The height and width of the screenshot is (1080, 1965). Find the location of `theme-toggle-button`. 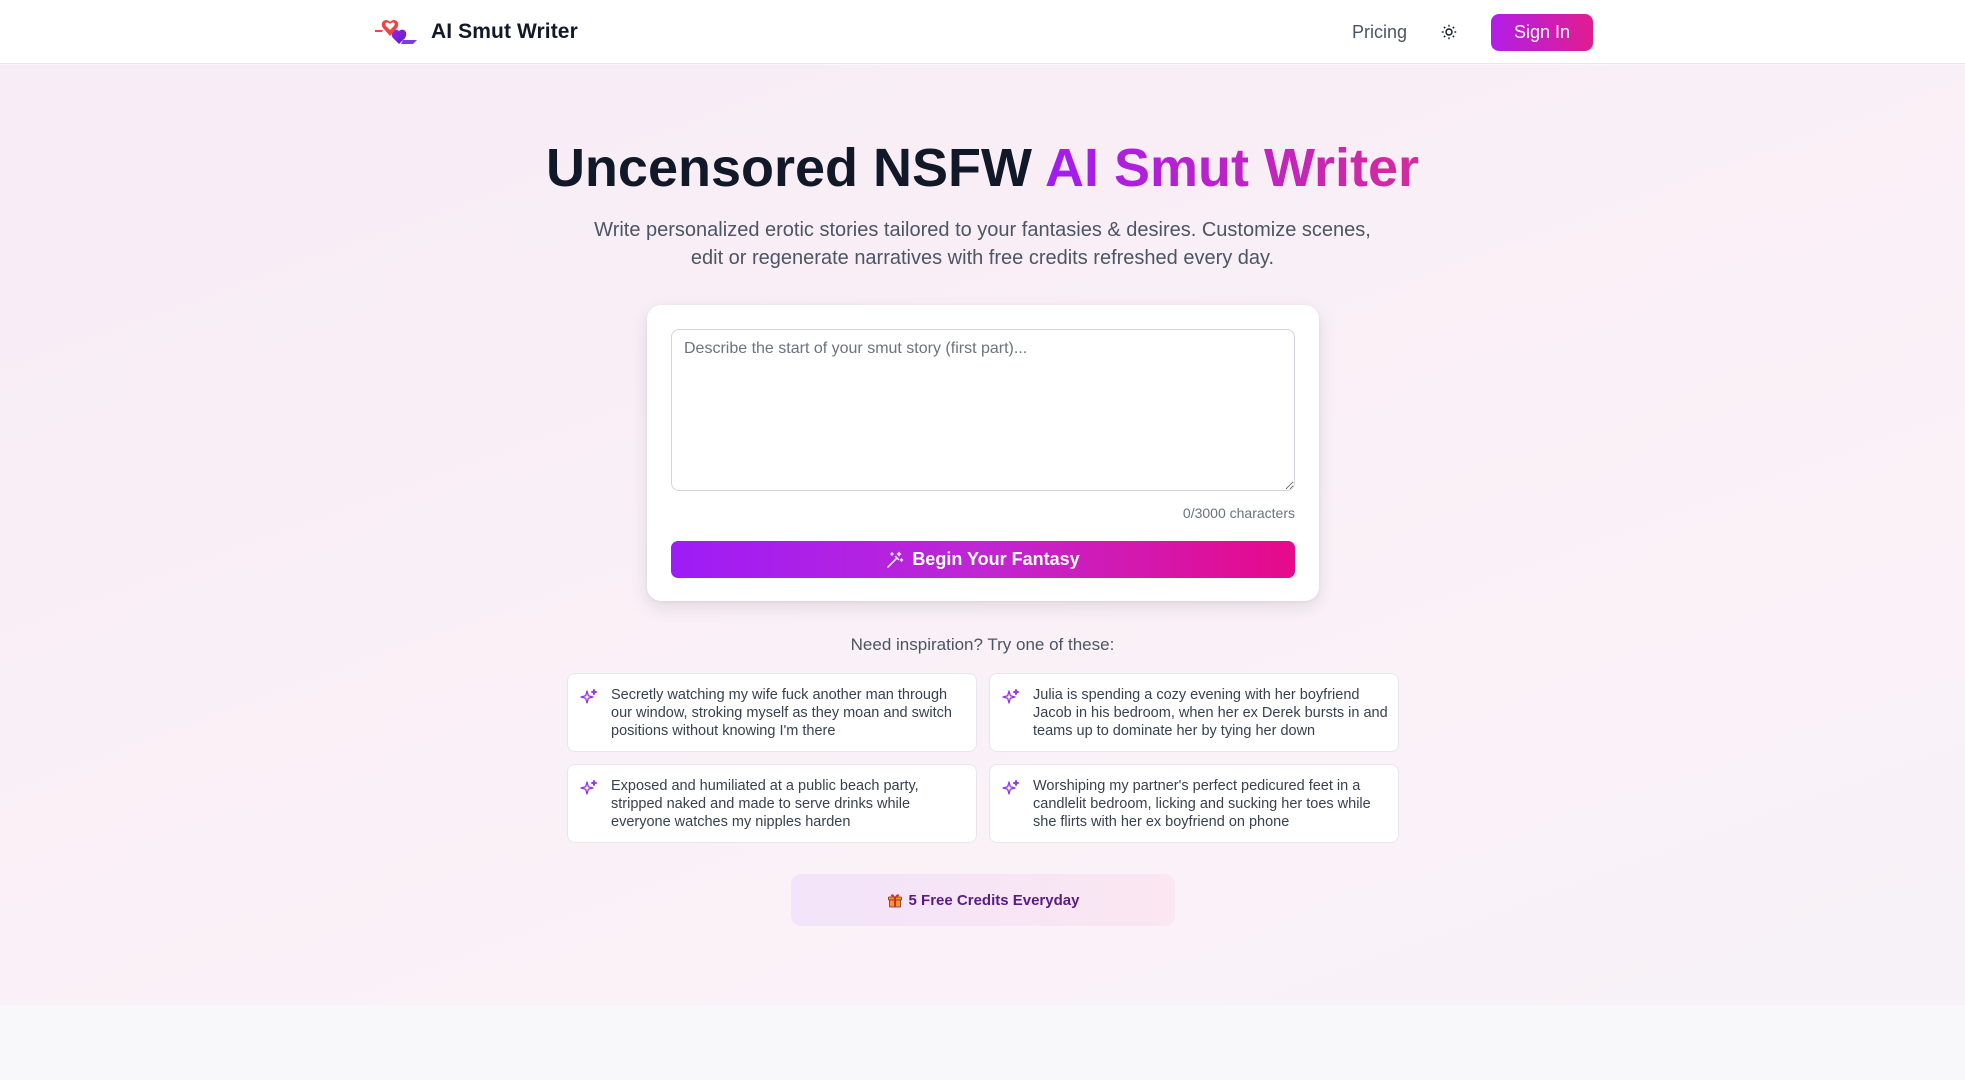

theme-toggle-button is located at coordinates (1449, 32).